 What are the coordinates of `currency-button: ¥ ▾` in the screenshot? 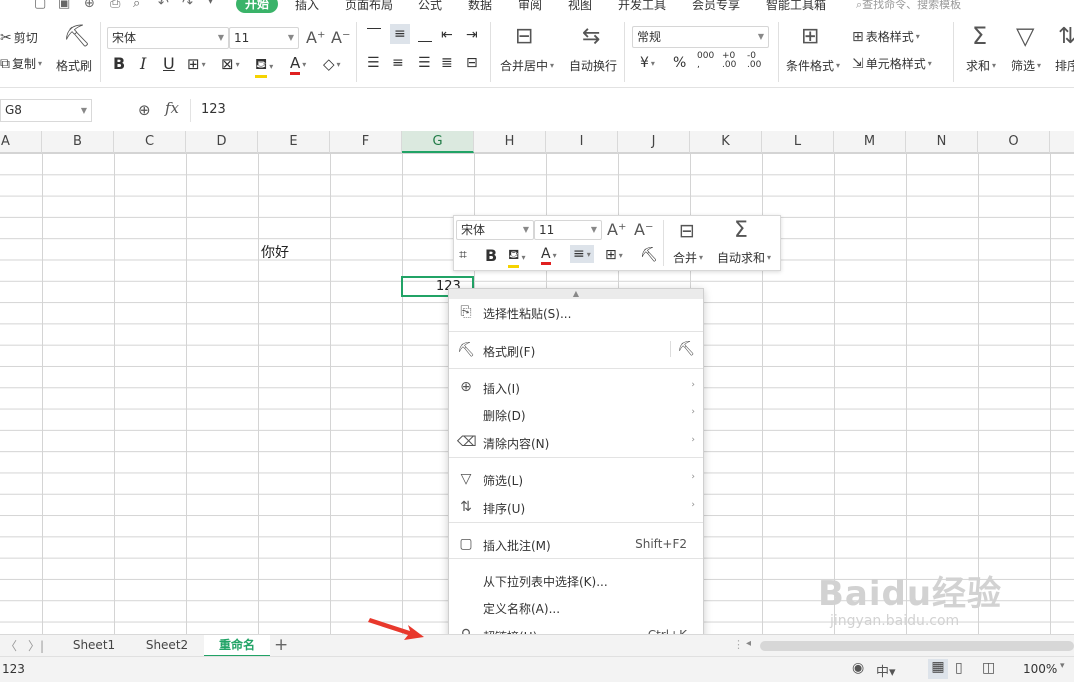 It's located at (647, 63).